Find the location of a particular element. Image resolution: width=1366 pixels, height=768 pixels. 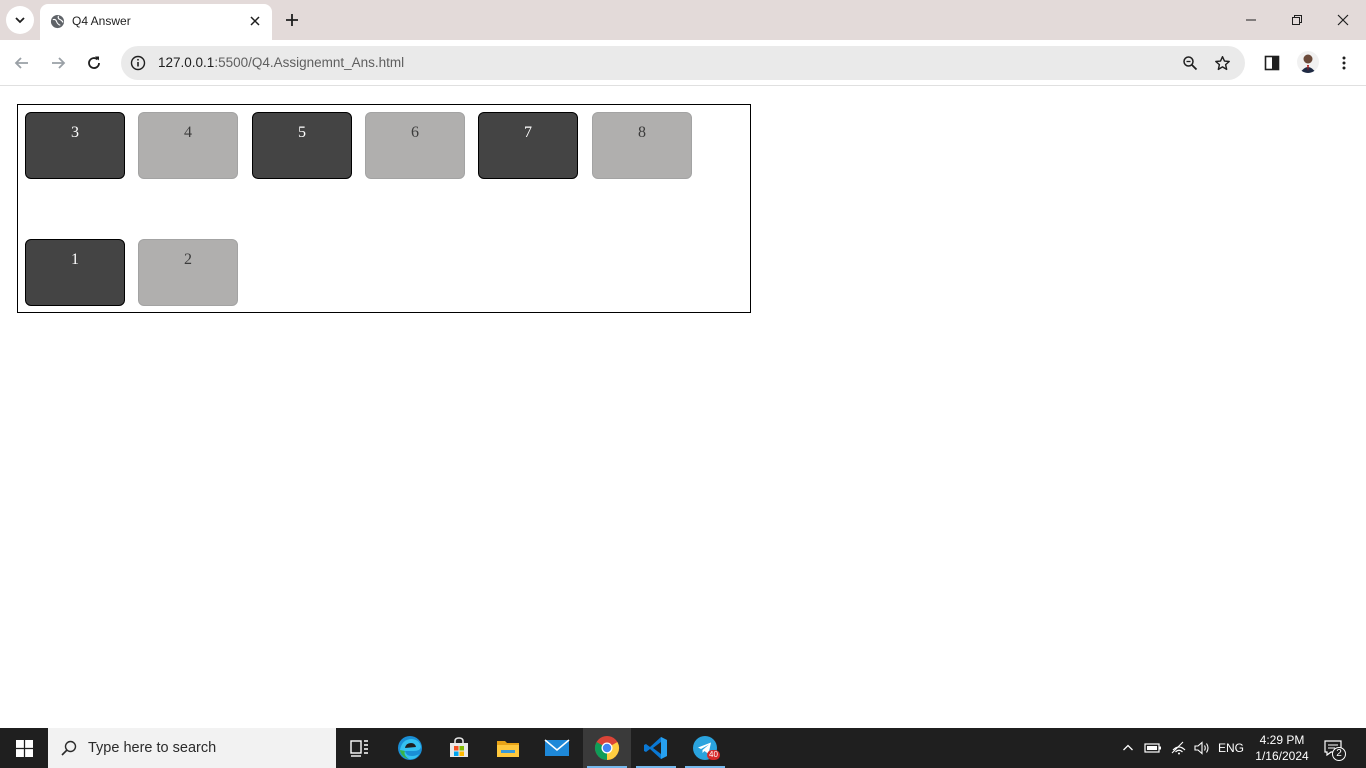

reload-button is located at coordinates (94, 63).